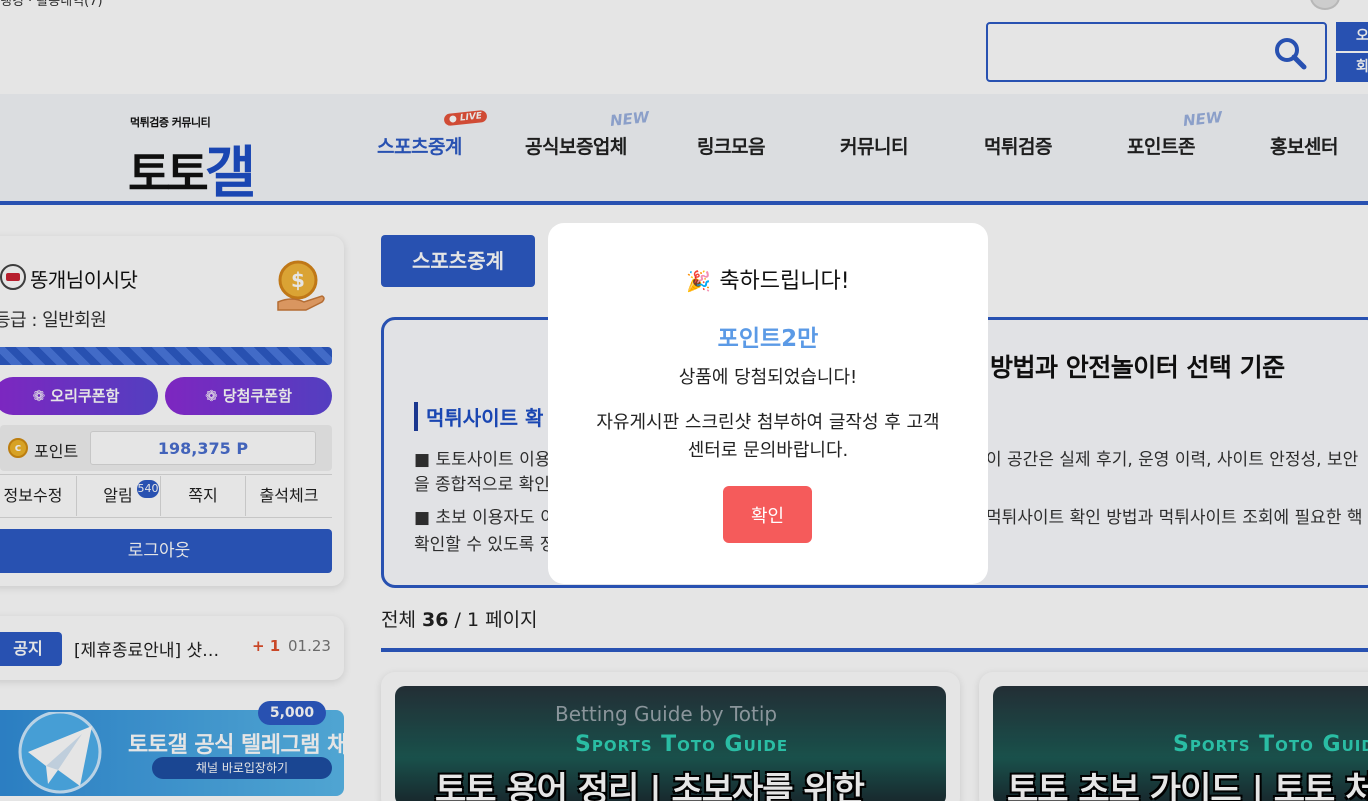 The image size is (1368, 801). What do you see at coordinates (699, 281) in the screenshot?
I see `party-popper-icon: 🎉` at bounding box center [699, 281].